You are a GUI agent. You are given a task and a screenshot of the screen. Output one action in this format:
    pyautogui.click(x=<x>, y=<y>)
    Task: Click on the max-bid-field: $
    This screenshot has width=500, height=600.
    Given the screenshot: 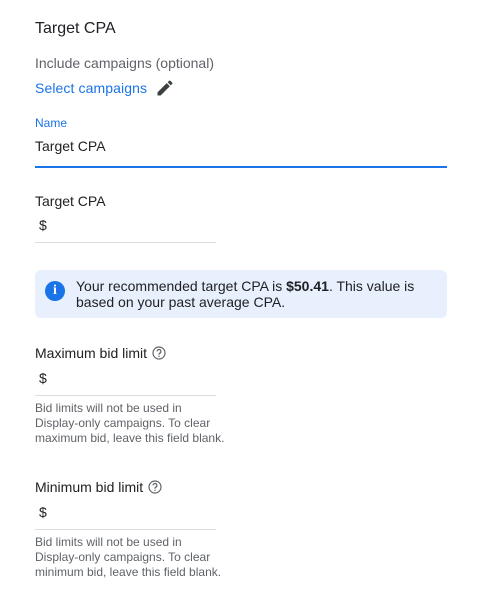 What is the action you would take?
    pyautogui.click(x=125, y=383)
    